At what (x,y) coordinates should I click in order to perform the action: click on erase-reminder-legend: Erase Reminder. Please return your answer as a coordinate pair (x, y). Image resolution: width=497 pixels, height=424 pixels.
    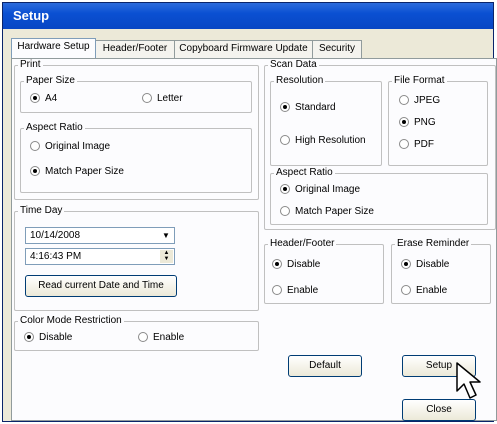
    Looking at the image, I should click on (433, 243).